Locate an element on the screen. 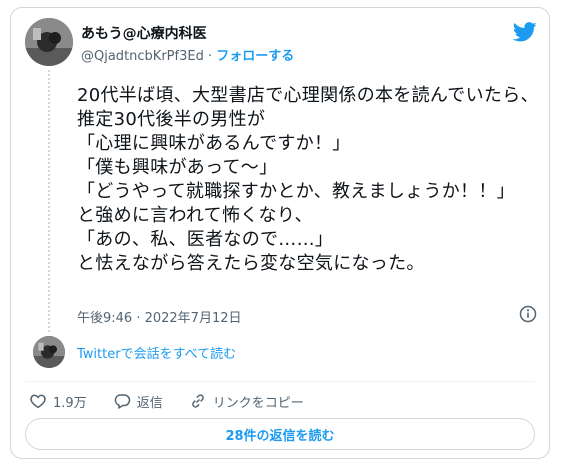 Image resolution: width=561 pixels, height=466 pixels. author-handle-row: @QjadtncbKrPf3Ed · フォローする is located at coordinates (187, 54).